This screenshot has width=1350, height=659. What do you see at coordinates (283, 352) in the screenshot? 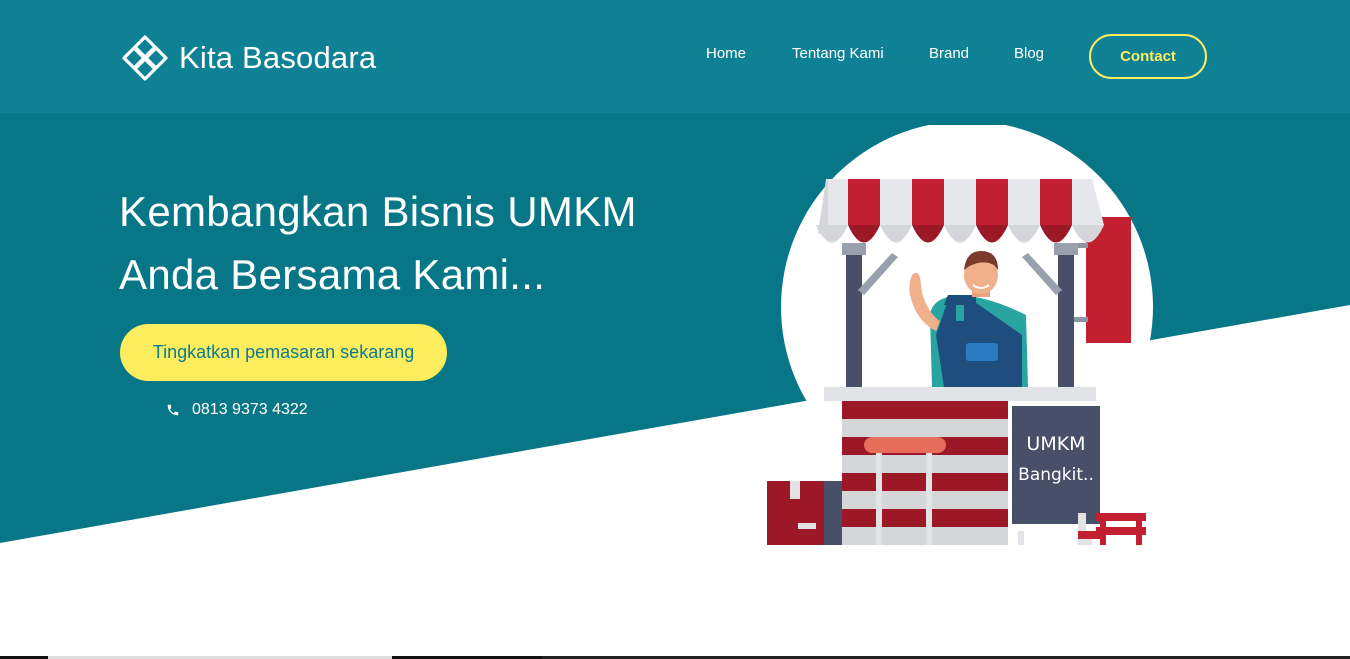
I see `cta-button: Tingkatkan pemasaran sekarang` at bounding box center [283, 352].